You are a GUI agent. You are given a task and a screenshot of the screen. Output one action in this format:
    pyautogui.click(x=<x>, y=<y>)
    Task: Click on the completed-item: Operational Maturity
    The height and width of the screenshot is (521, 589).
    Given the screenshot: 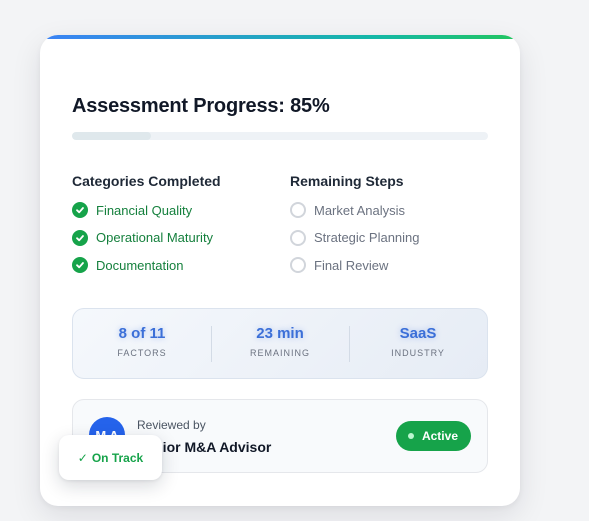 What is the action you would take?
    pyautogui.click(x=143, y=237)
    